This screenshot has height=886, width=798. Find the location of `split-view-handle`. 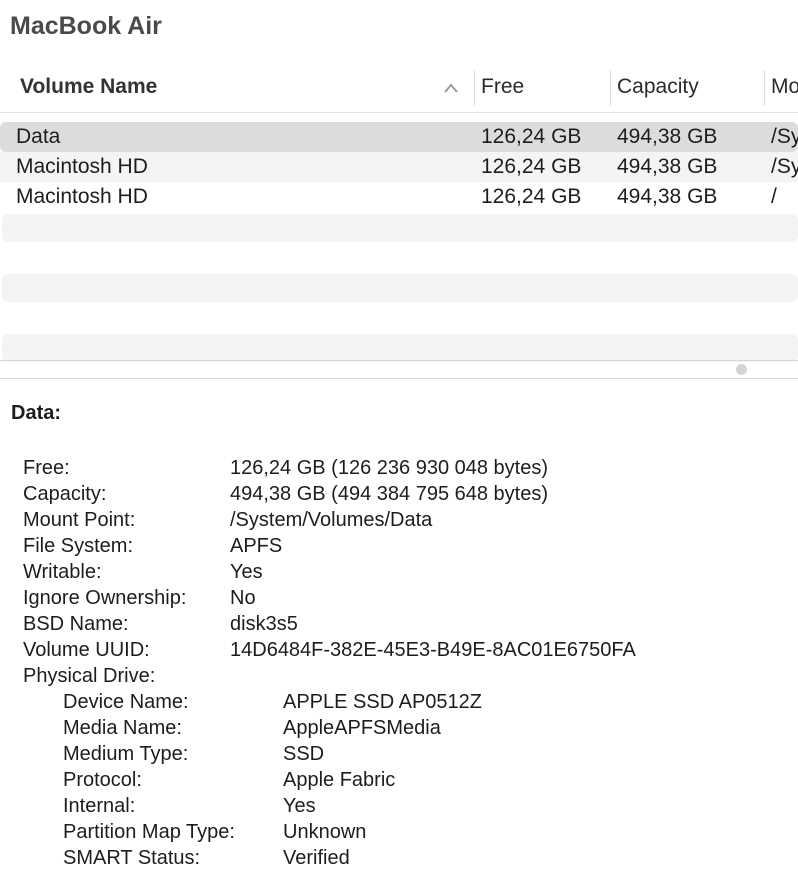

split-view-handle is located at coordinates (741, 369).